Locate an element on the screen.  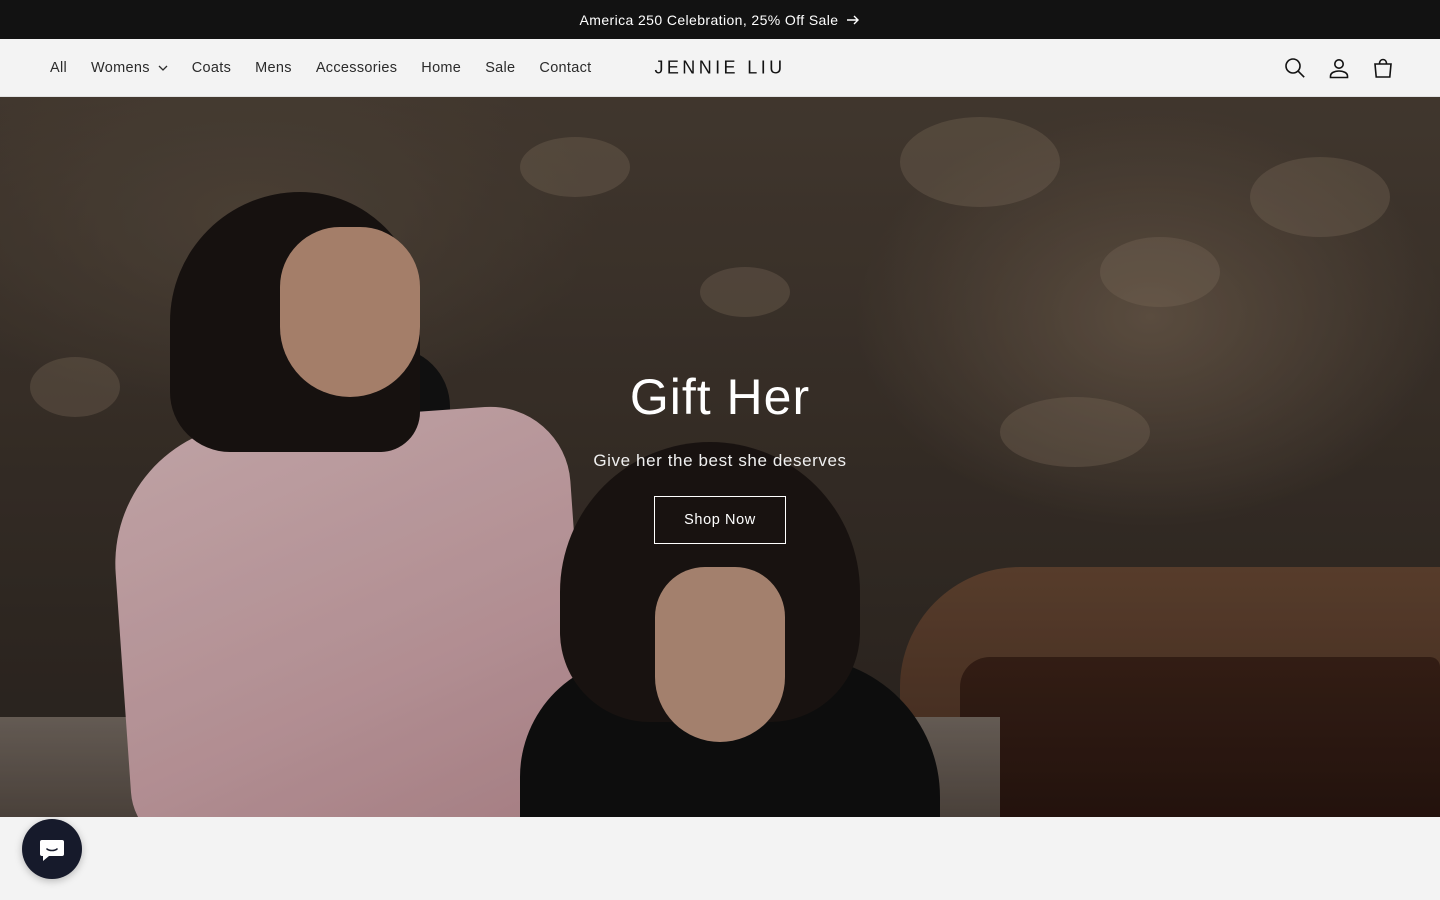
nav-item-womens: Womens is located at coordinates (129, 68).